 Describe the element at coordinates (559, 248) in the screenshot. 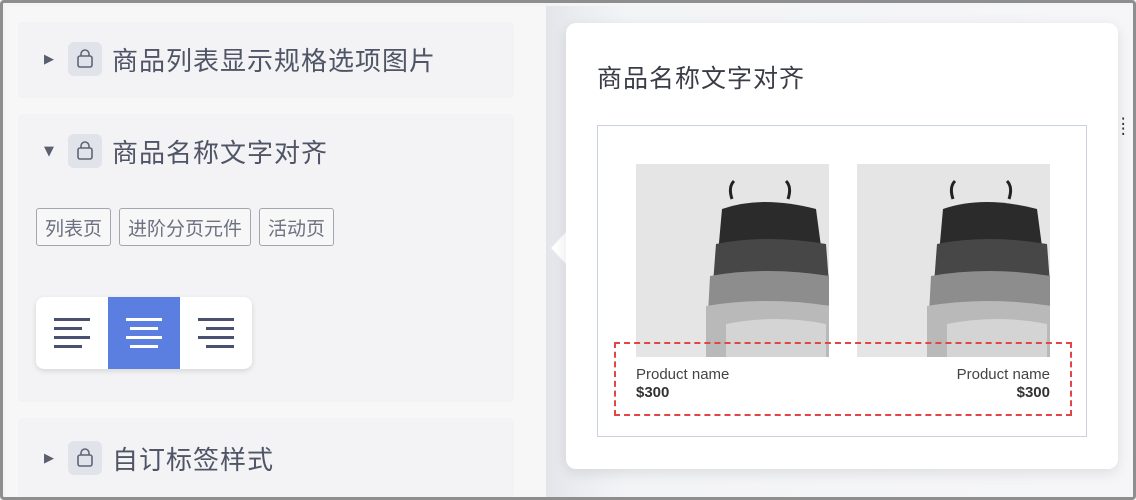

I see `popover-arrow` at that location.